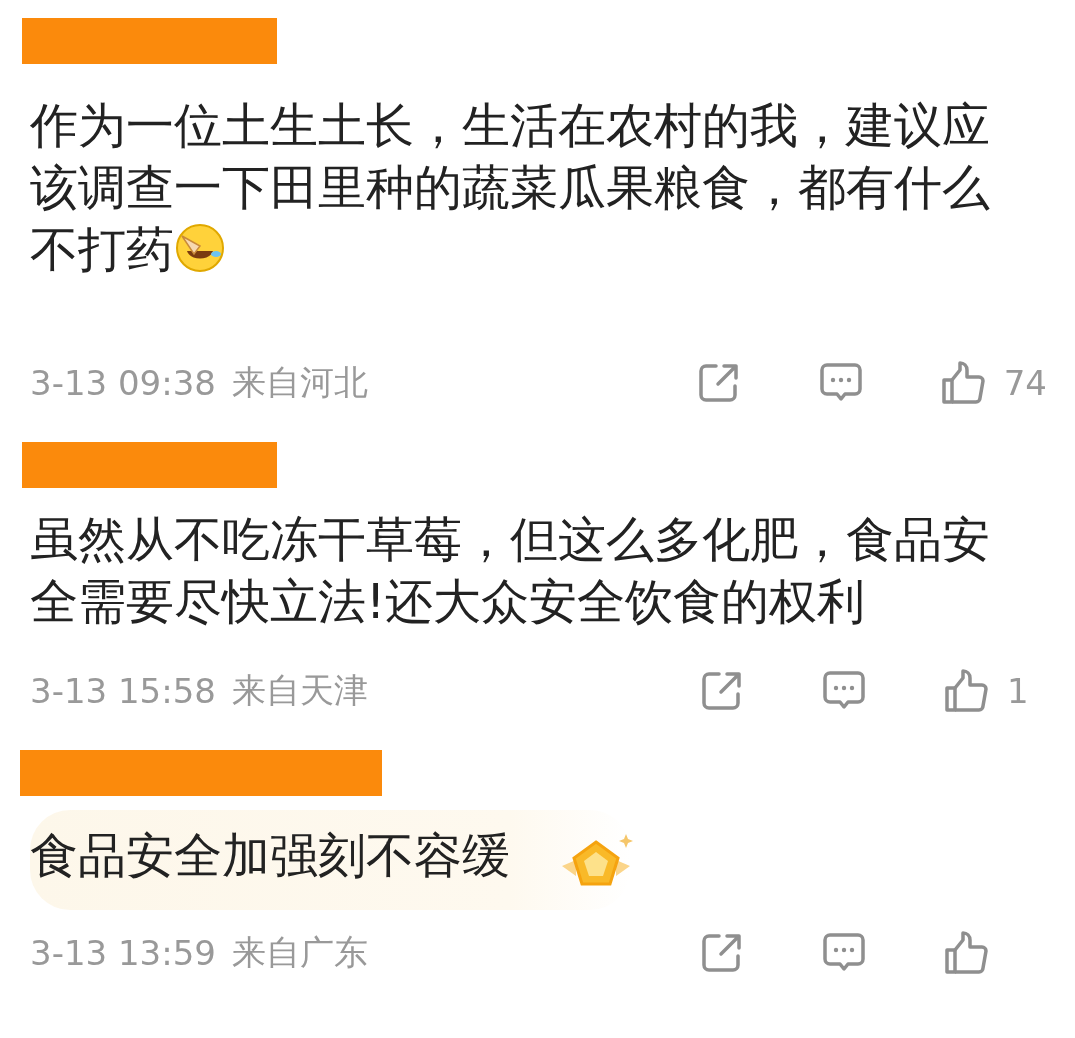 The image size is (1075, 1038). What do you see at coordinates (299, 952) in the screenshot?
I see `comment-location: 来自广东` at bounding box center [299, 952].